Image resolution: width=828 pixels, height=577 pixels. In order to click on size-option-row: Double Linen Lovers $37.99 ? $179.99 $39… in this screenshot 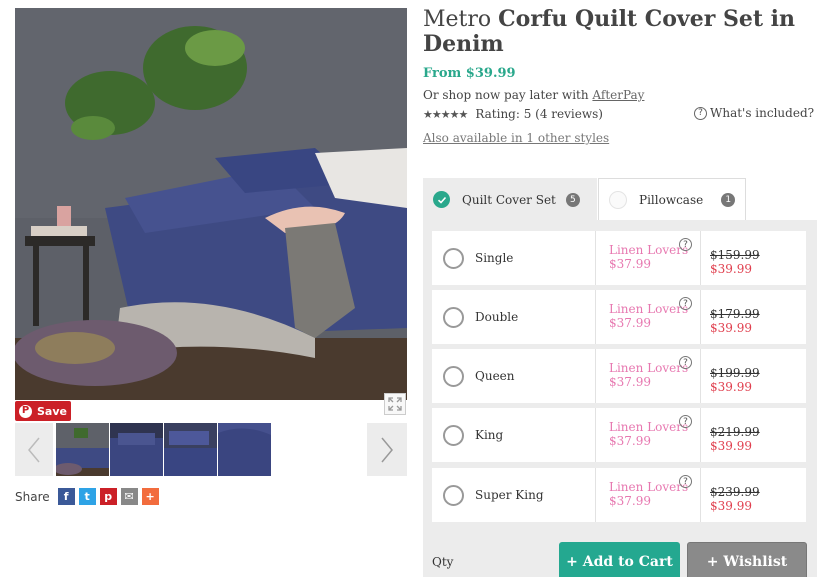, I will do `click(619, 317)`.